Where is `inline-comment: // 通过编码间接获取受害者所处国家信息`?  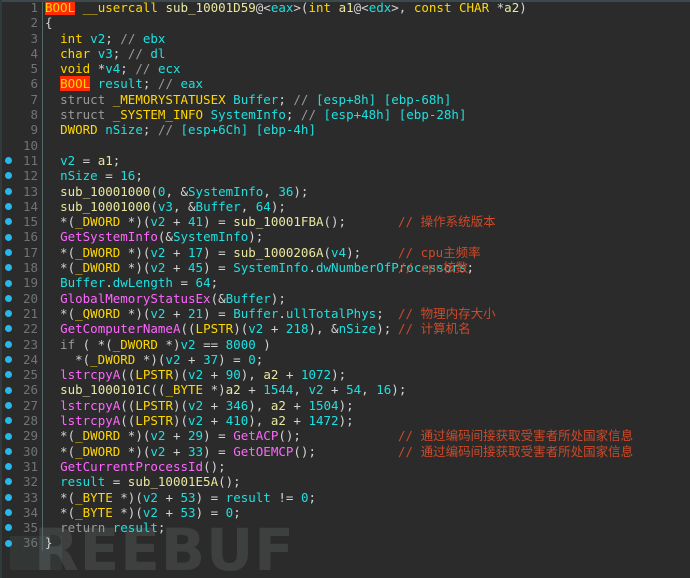 inline-comment: // 通过编码间接获取受害者所处国家信息 is located at coordinates (516, 436).